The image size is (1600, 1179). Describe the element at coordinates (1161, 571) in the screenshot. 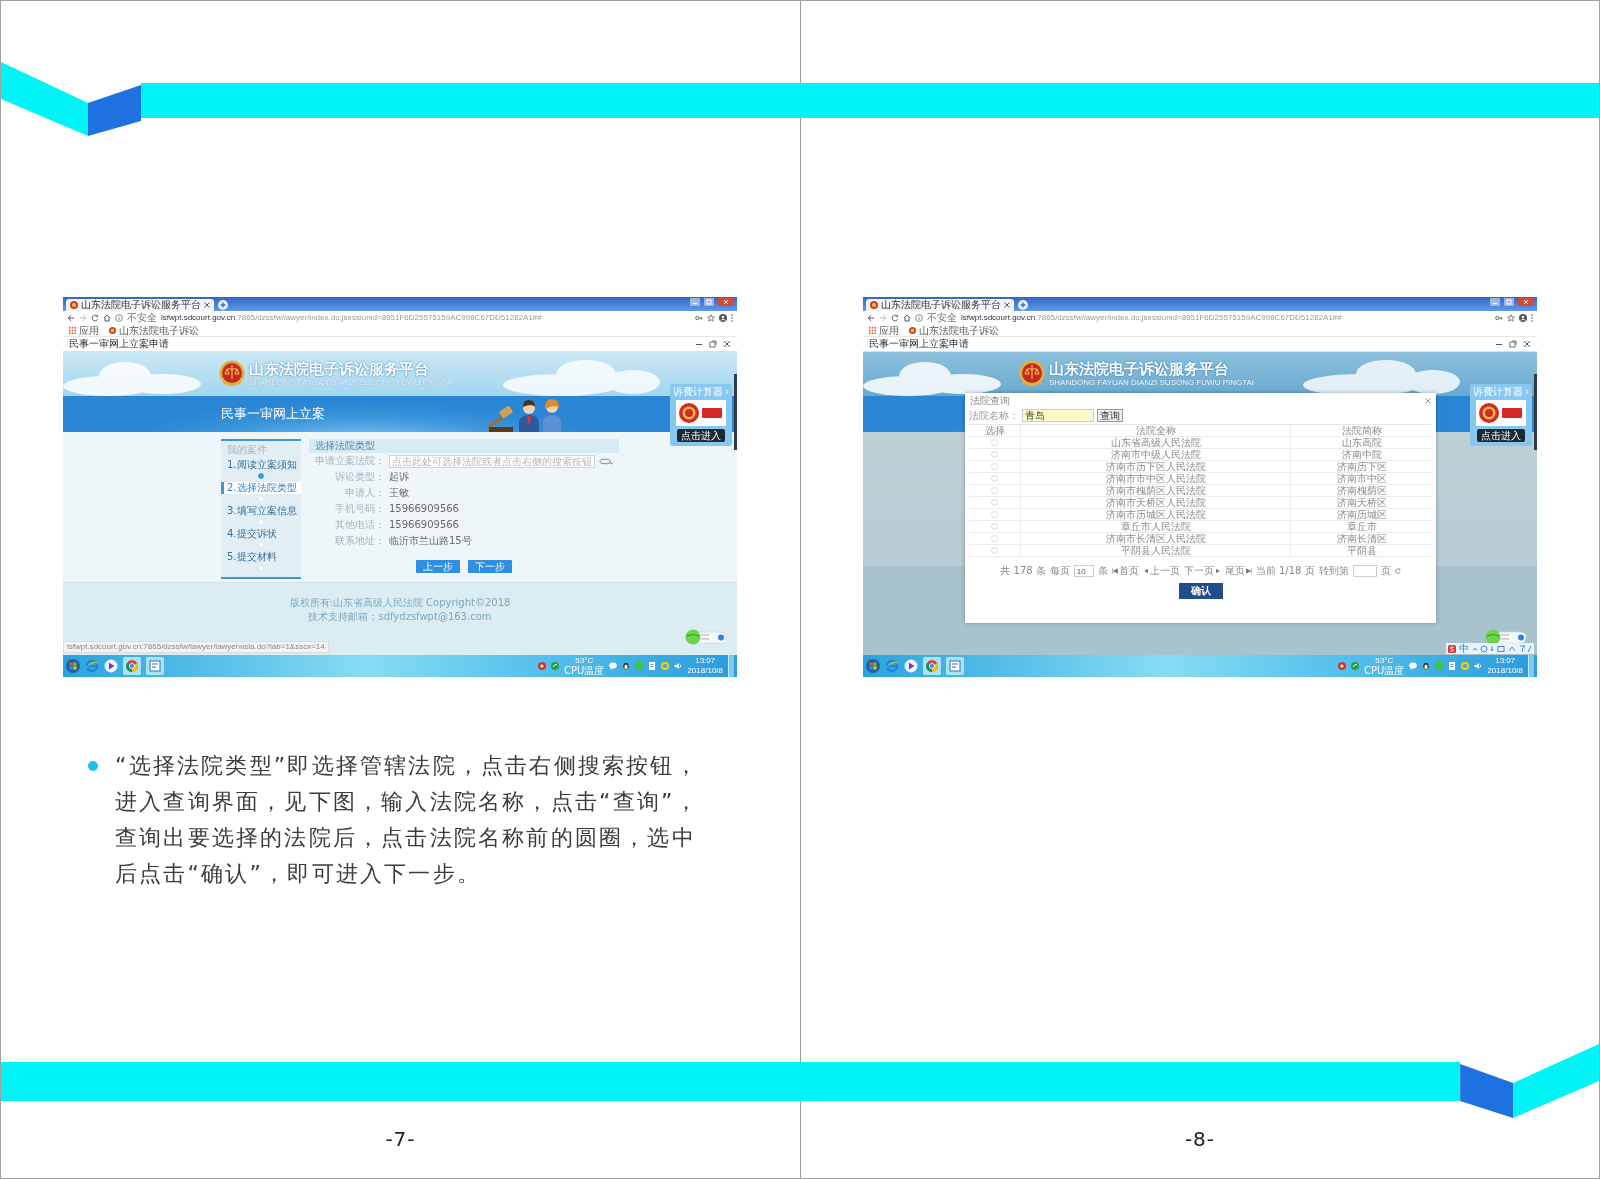

I see `previous-page-link: 上一页` at that location.